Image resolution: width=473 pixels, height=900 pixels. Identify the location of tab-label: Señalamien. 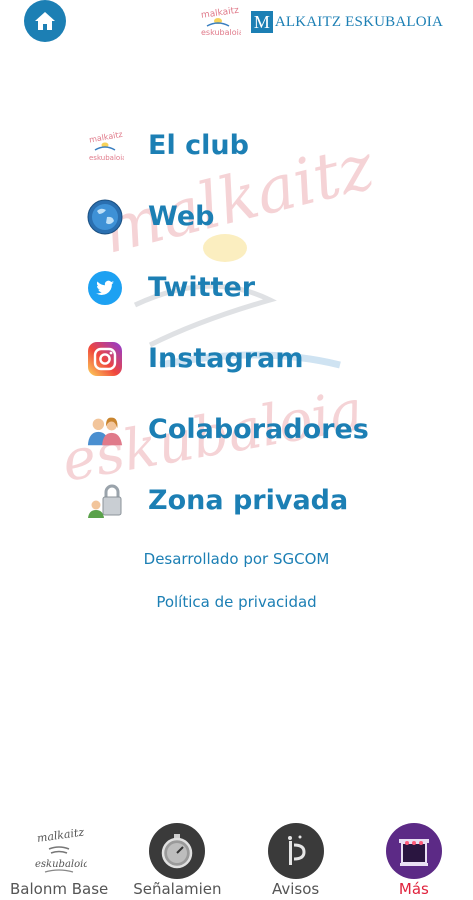
(177, 889).